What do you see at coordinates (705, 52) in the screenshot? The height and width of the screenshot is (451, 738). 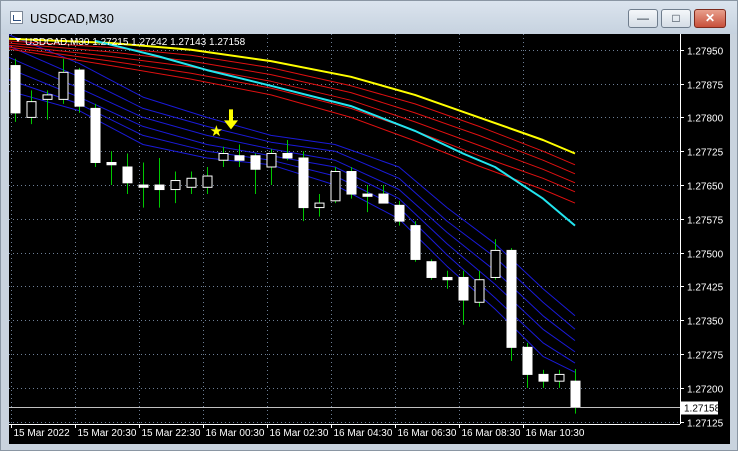 I see `y-axis-tick-label: 1.27950` at bounding box center [705, 52].